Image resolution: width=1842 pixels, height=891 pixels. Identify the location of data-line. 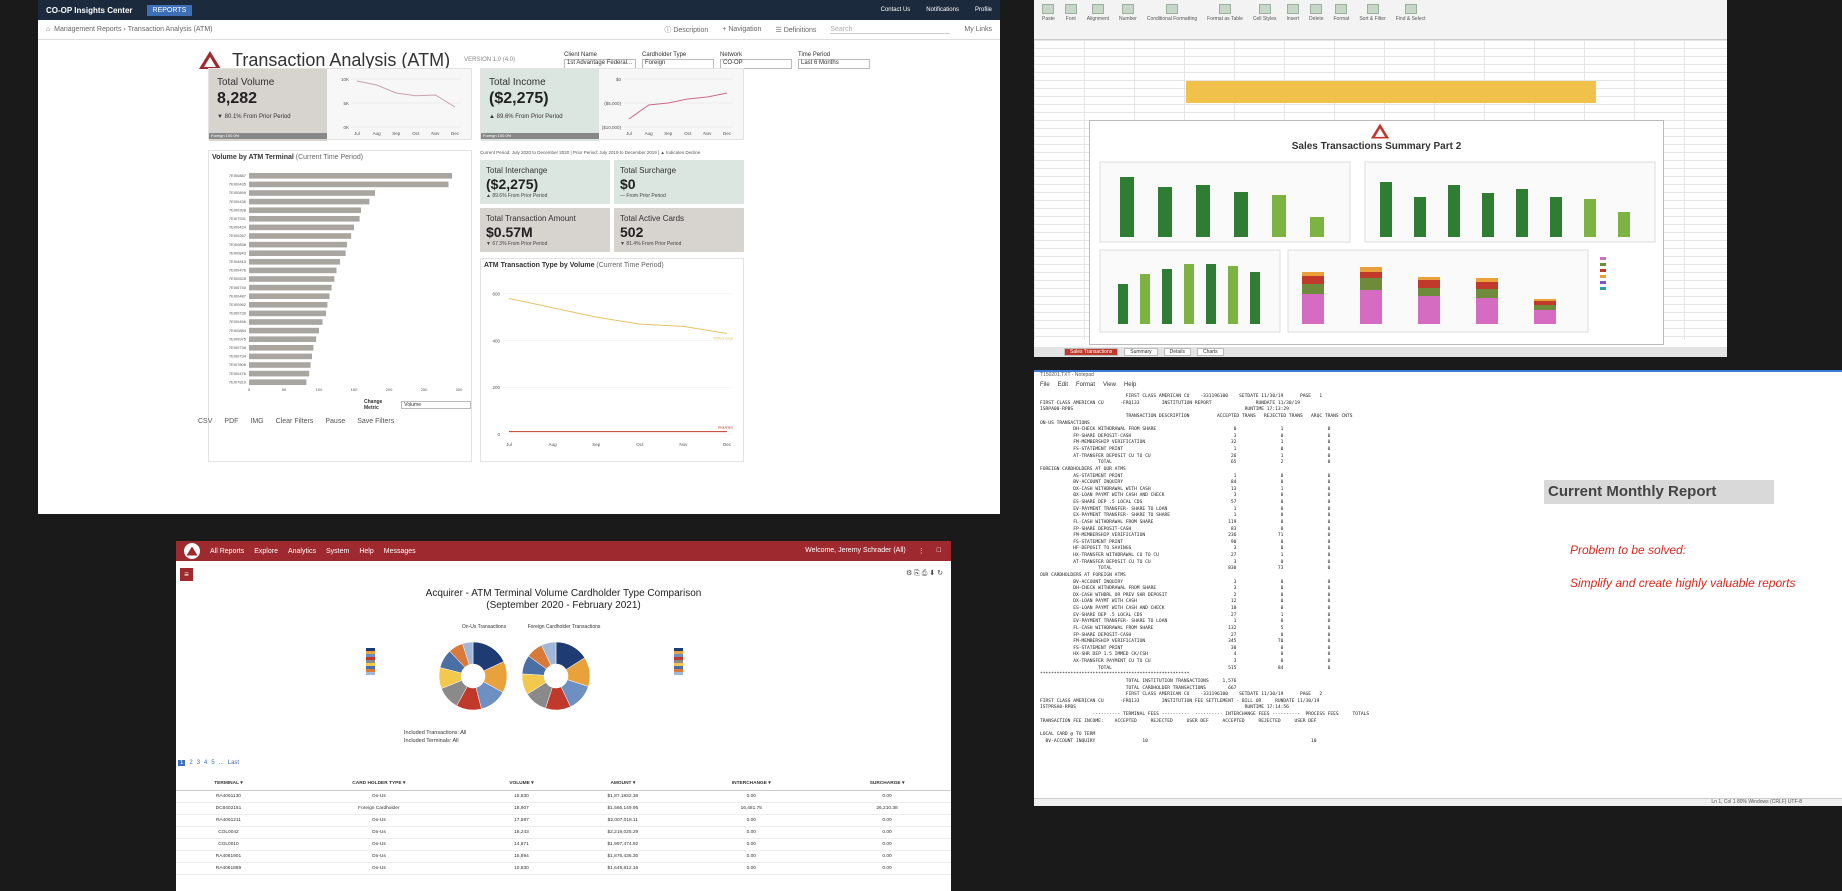
(678, 106).